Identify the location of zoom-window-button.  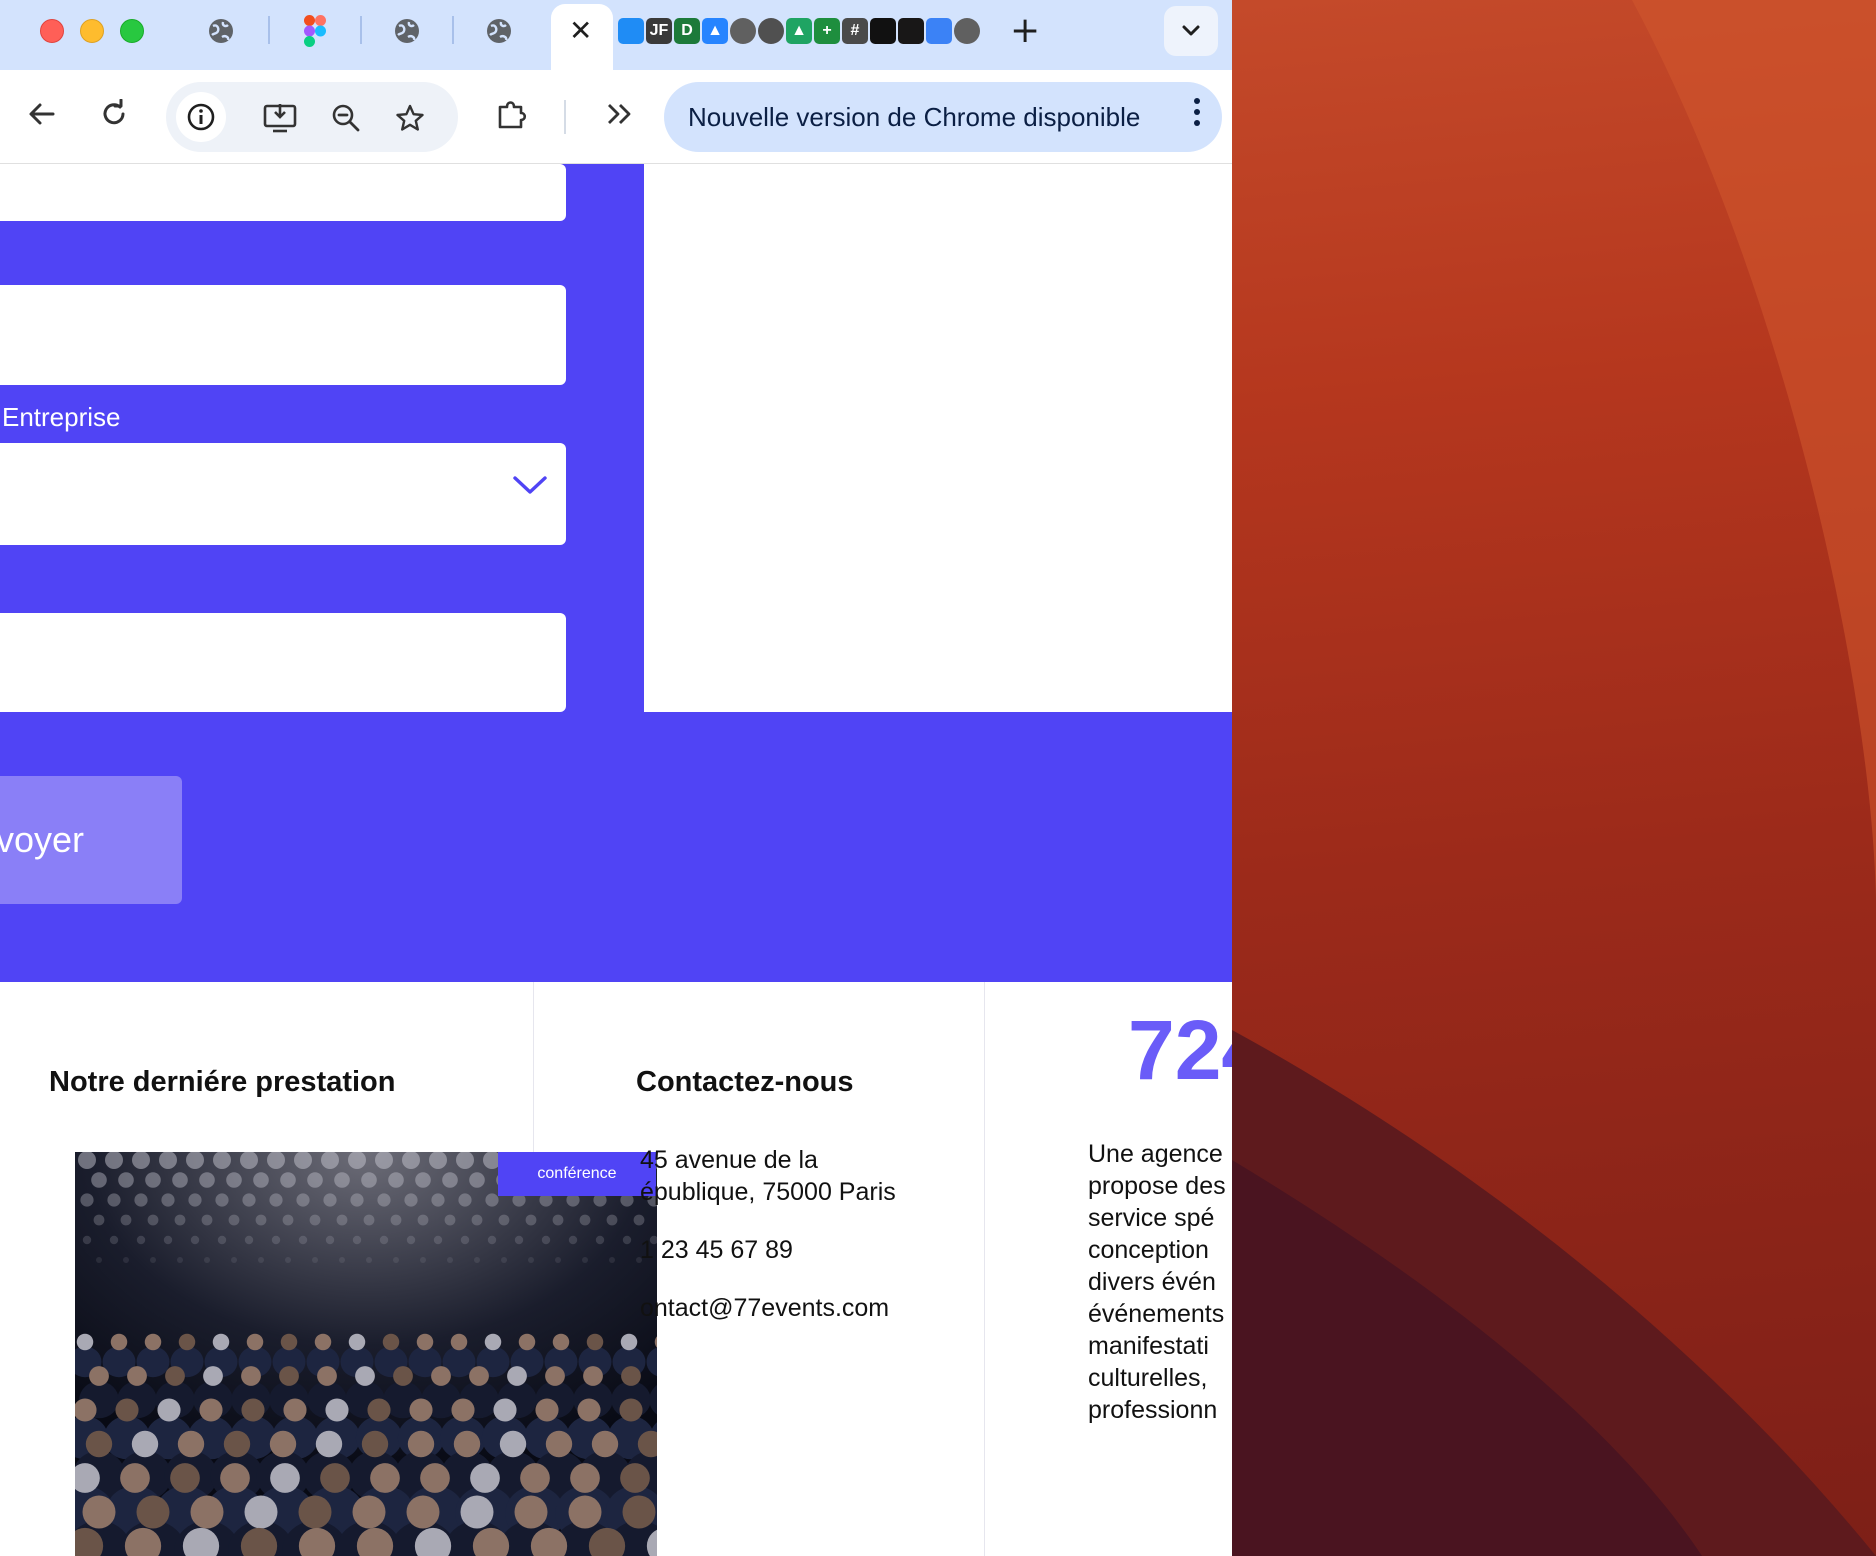
(132, 31).